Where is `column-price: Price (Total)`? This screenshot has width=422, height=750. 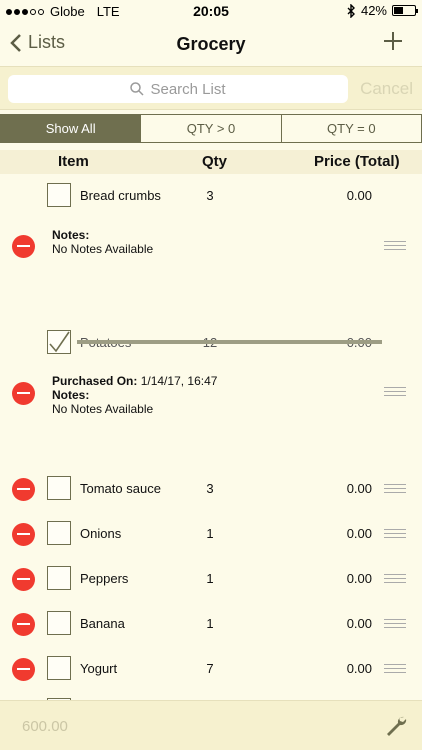
column-price: Price (Total) is located at coordinates (357, 161).